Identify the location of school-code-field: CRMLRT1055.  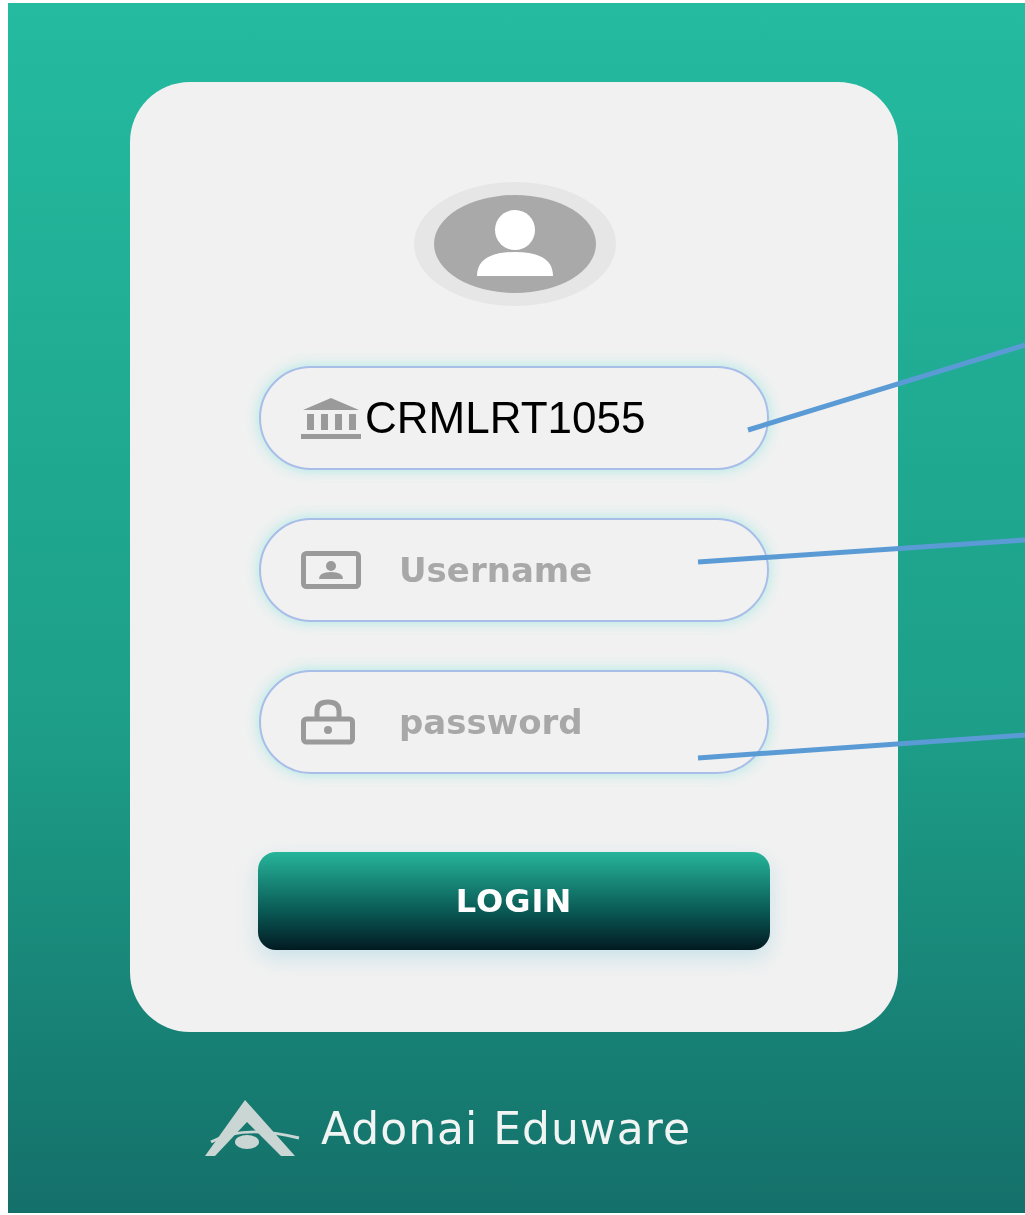
(514, 418).